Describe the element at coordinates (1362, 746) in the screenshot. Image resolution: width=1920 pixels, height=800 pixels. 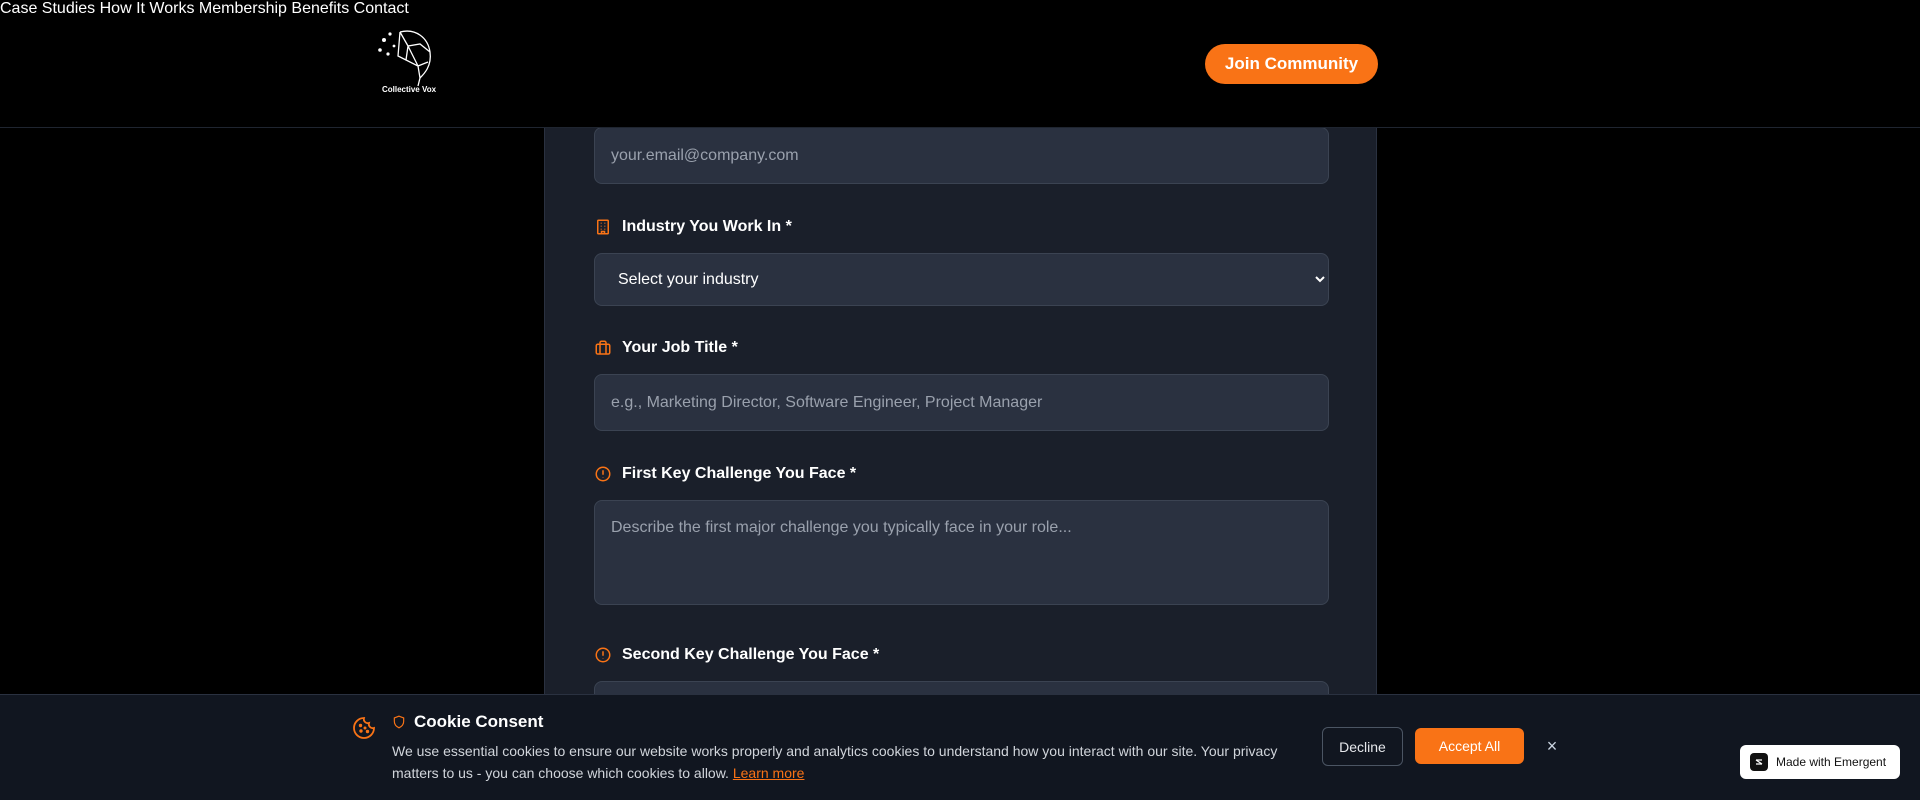
I see `decline-button: Decline` at that location.